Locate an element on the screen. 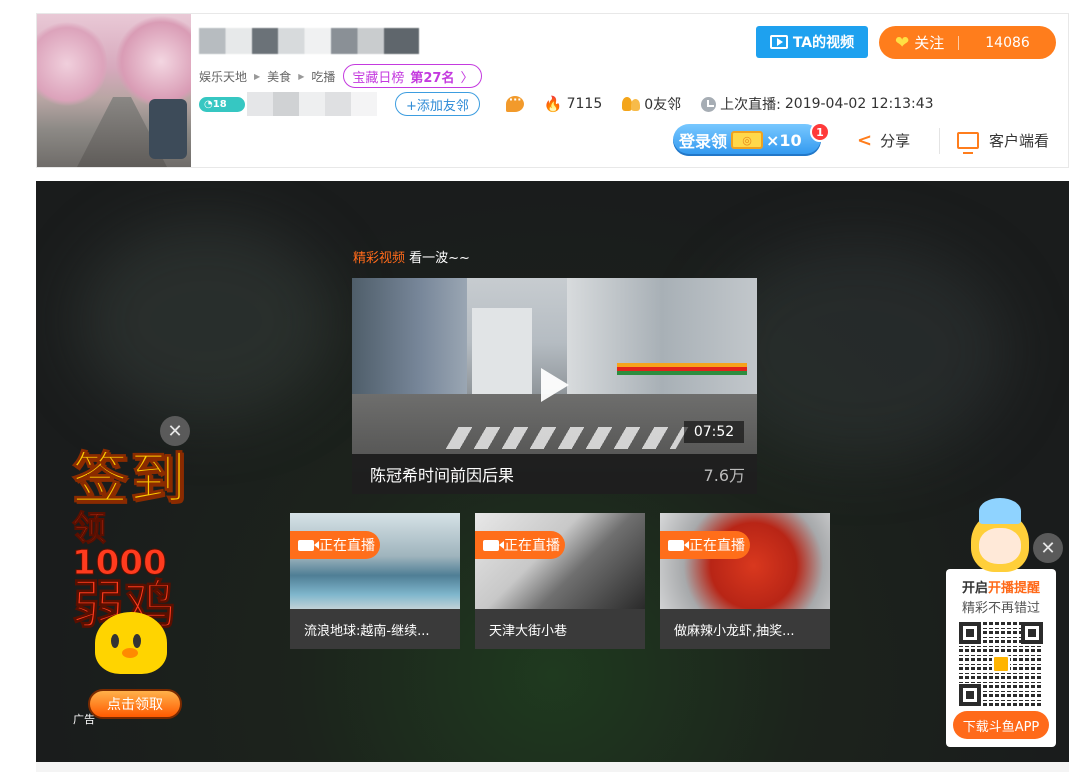 This screenshot has height=772, width=1080. rank-badge: 宝藏日榜 第27名 〉 is located at coordinates (413, 76).